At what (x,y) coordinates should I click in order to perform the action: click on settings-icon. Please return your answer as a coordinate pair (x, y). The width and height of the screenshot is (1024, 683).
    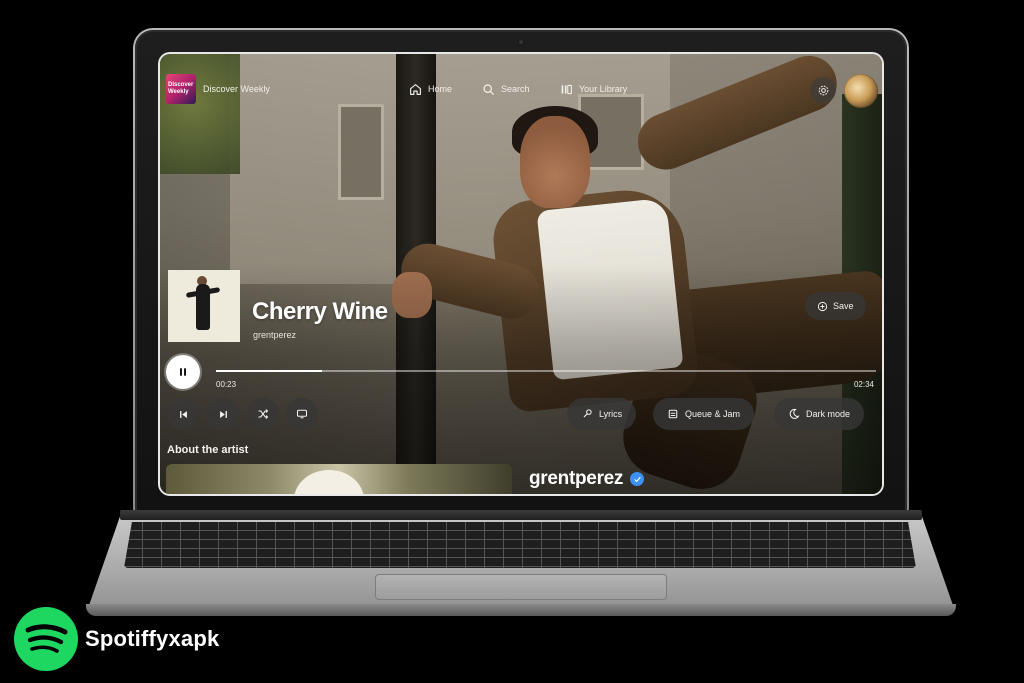
    Looking at the image, I should click on (823, 90).